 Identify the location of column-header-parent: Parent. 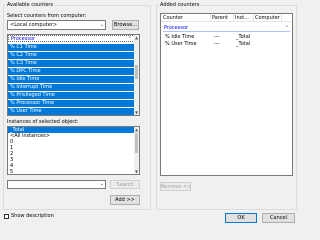
(220, 18).